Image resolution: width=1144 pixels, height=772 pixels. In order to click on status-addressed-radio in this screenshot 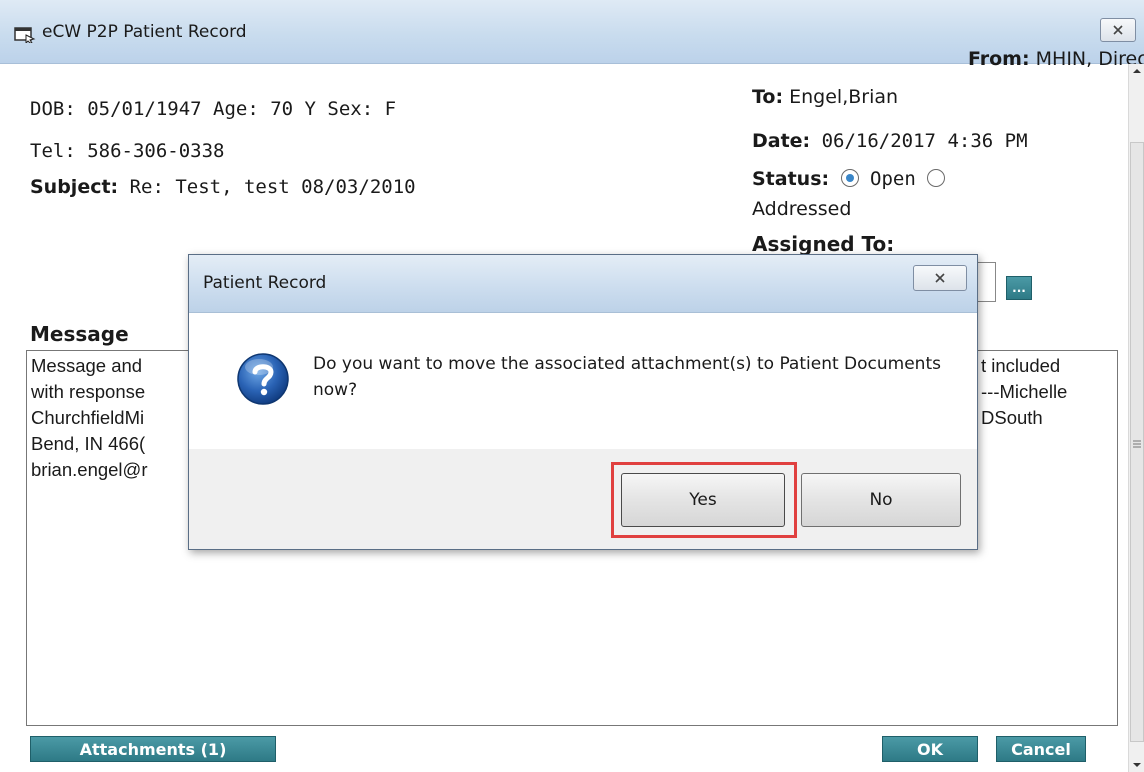, I will do `click(936, 178)`.